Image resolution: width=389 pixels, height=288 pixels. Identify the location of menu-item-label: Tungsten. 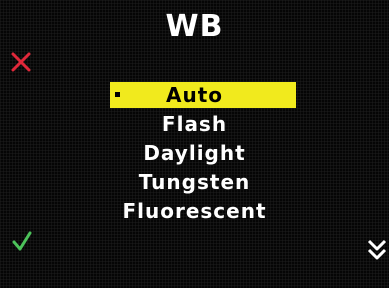
(194, 182).